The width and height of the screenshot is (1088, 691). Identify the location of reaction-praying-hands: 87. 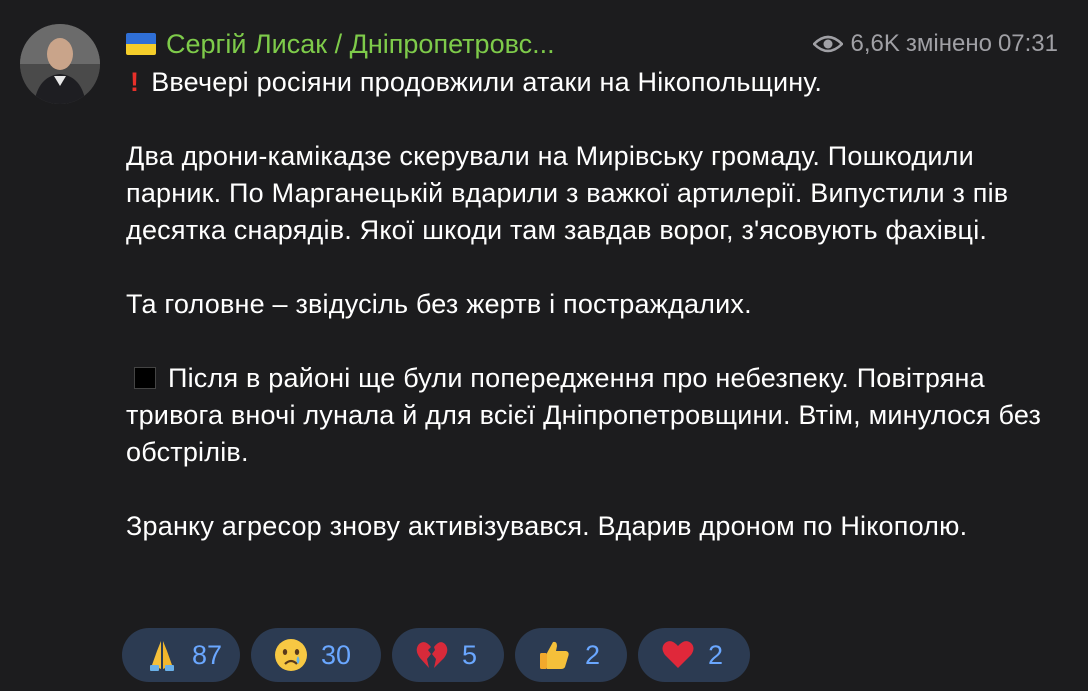
(181, 655).